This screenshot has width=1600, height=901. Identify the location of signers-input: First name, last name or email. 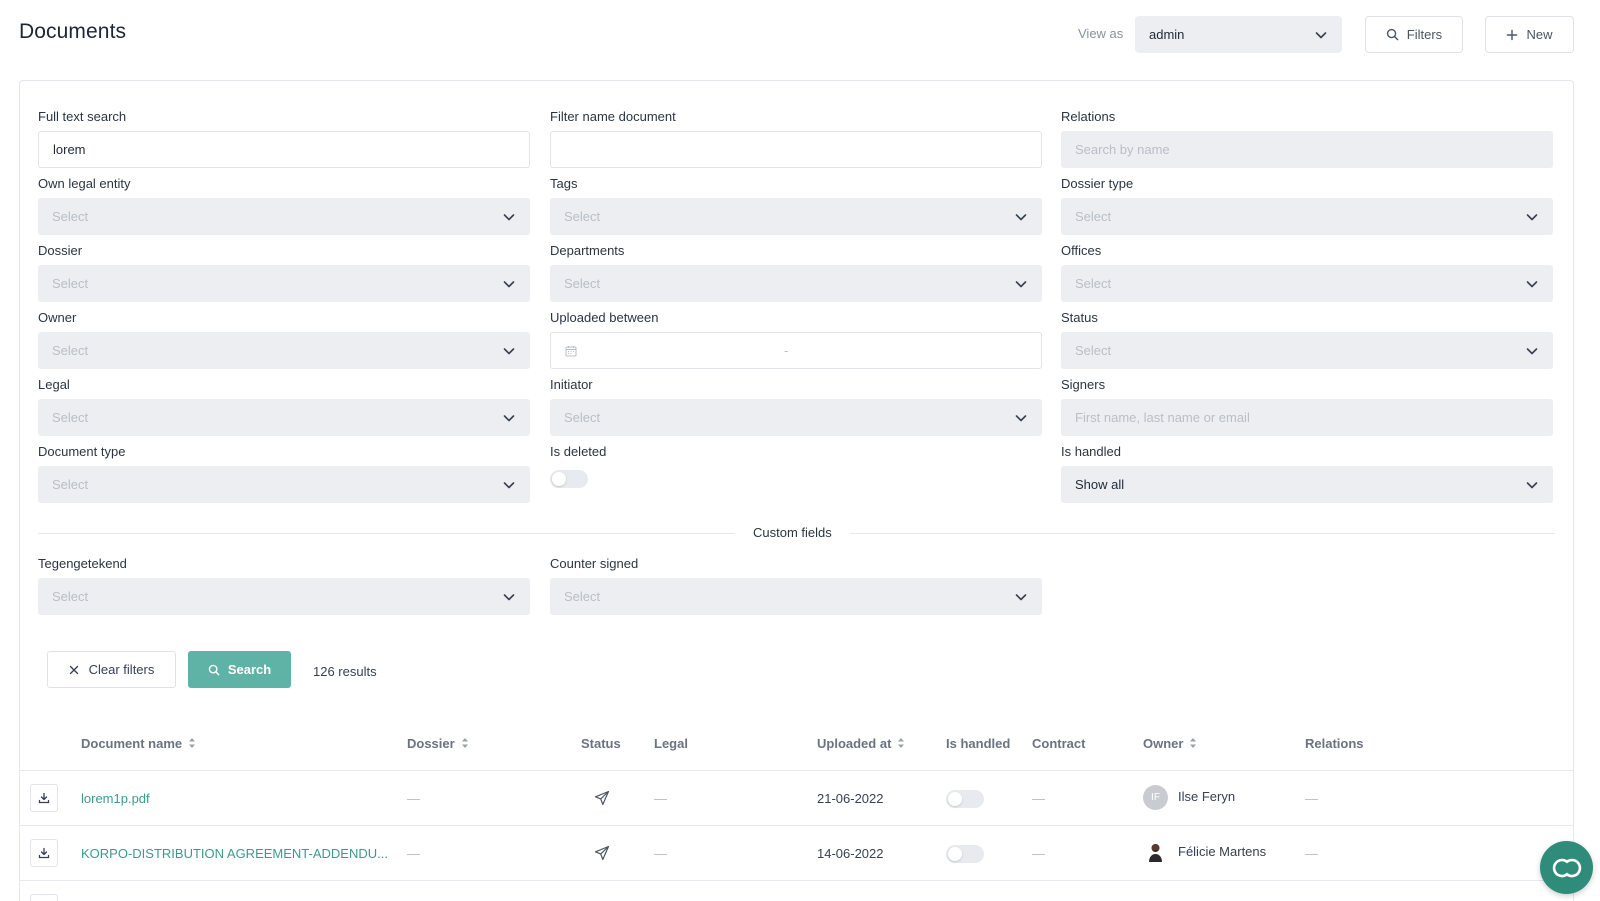
(1307, 417).